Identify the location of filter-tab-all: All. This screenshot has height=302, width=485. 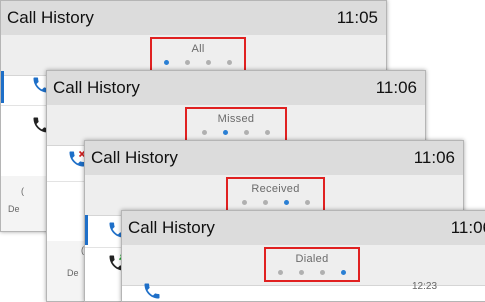
(198, 54).